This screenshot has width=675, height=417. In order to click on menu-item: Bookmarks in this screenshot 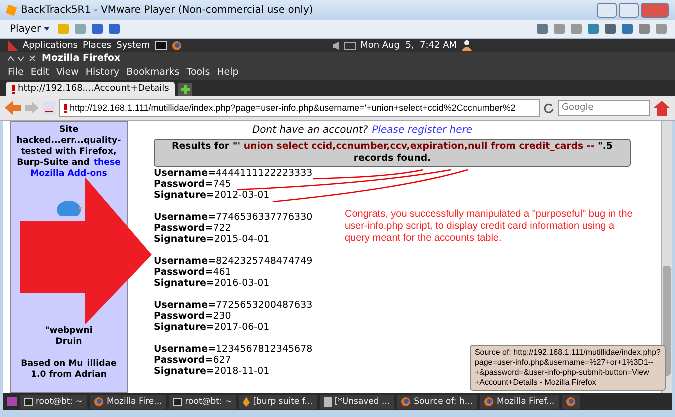, I will do `click(153, 72)`.